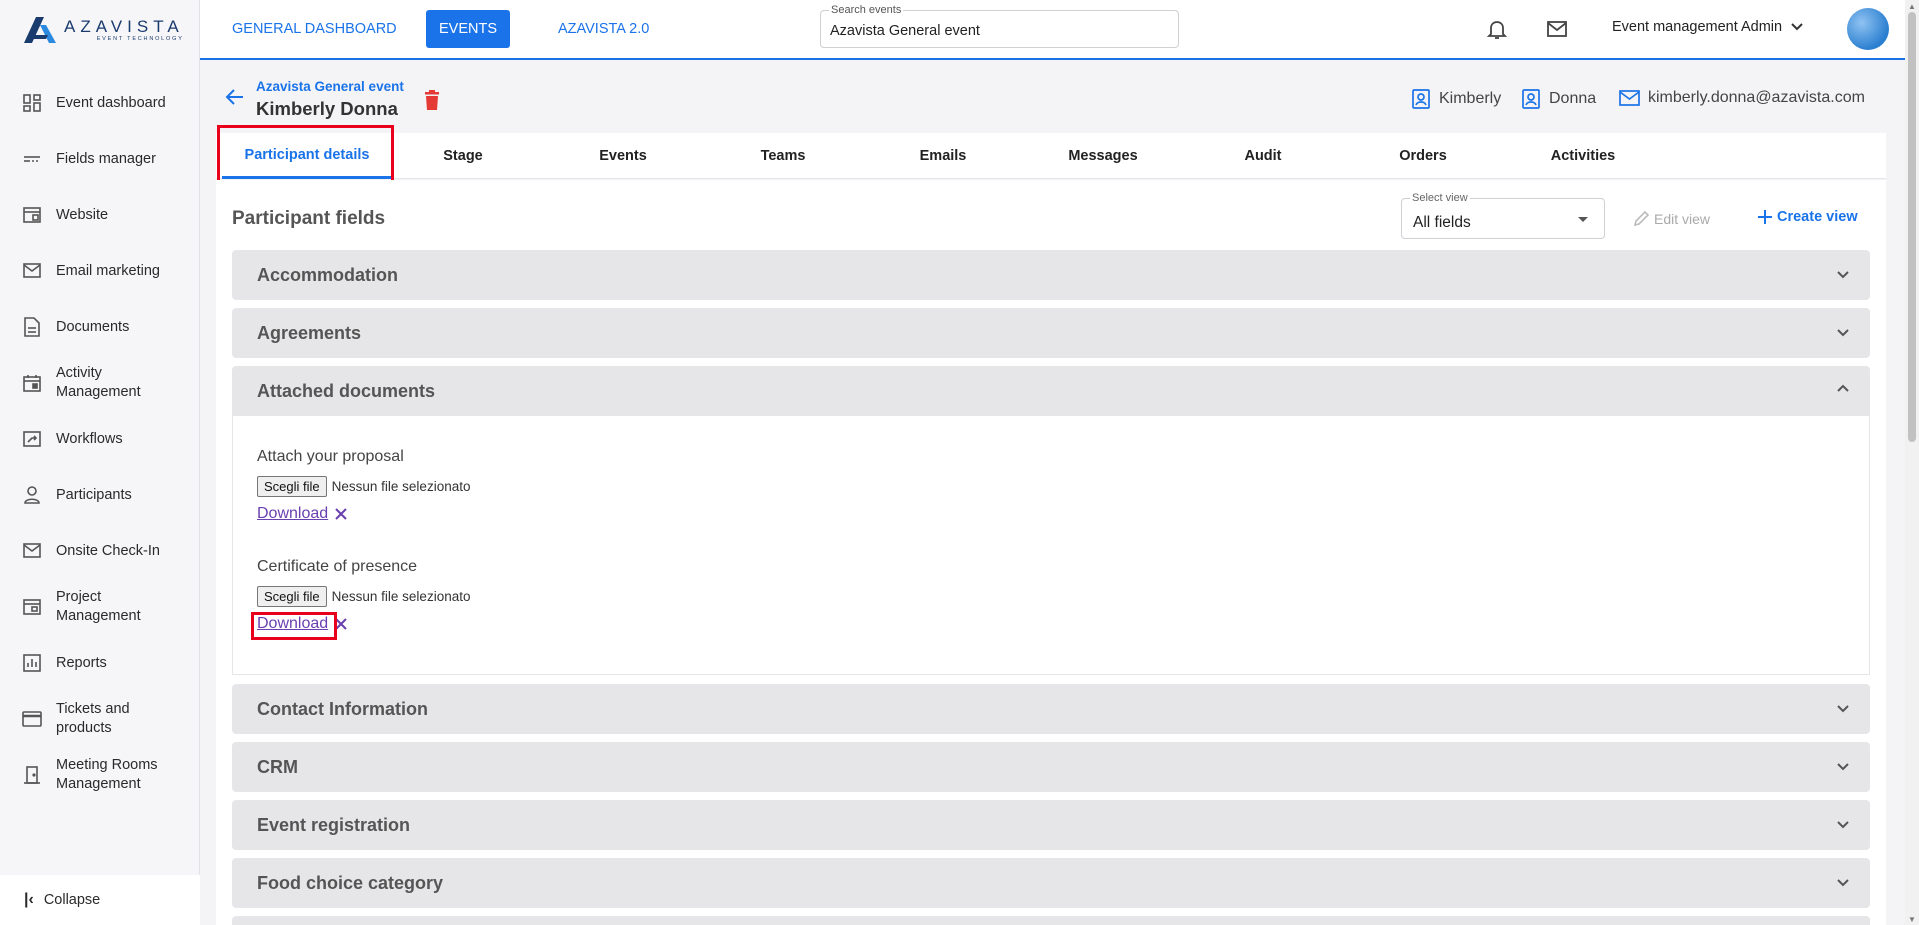 This screenshot has height=925, width=1919. What do you see at coordinates (111, 102) in the screenshot?
I see `sidebar-item-label: Event dashboard` at bounding box center [111, 102].